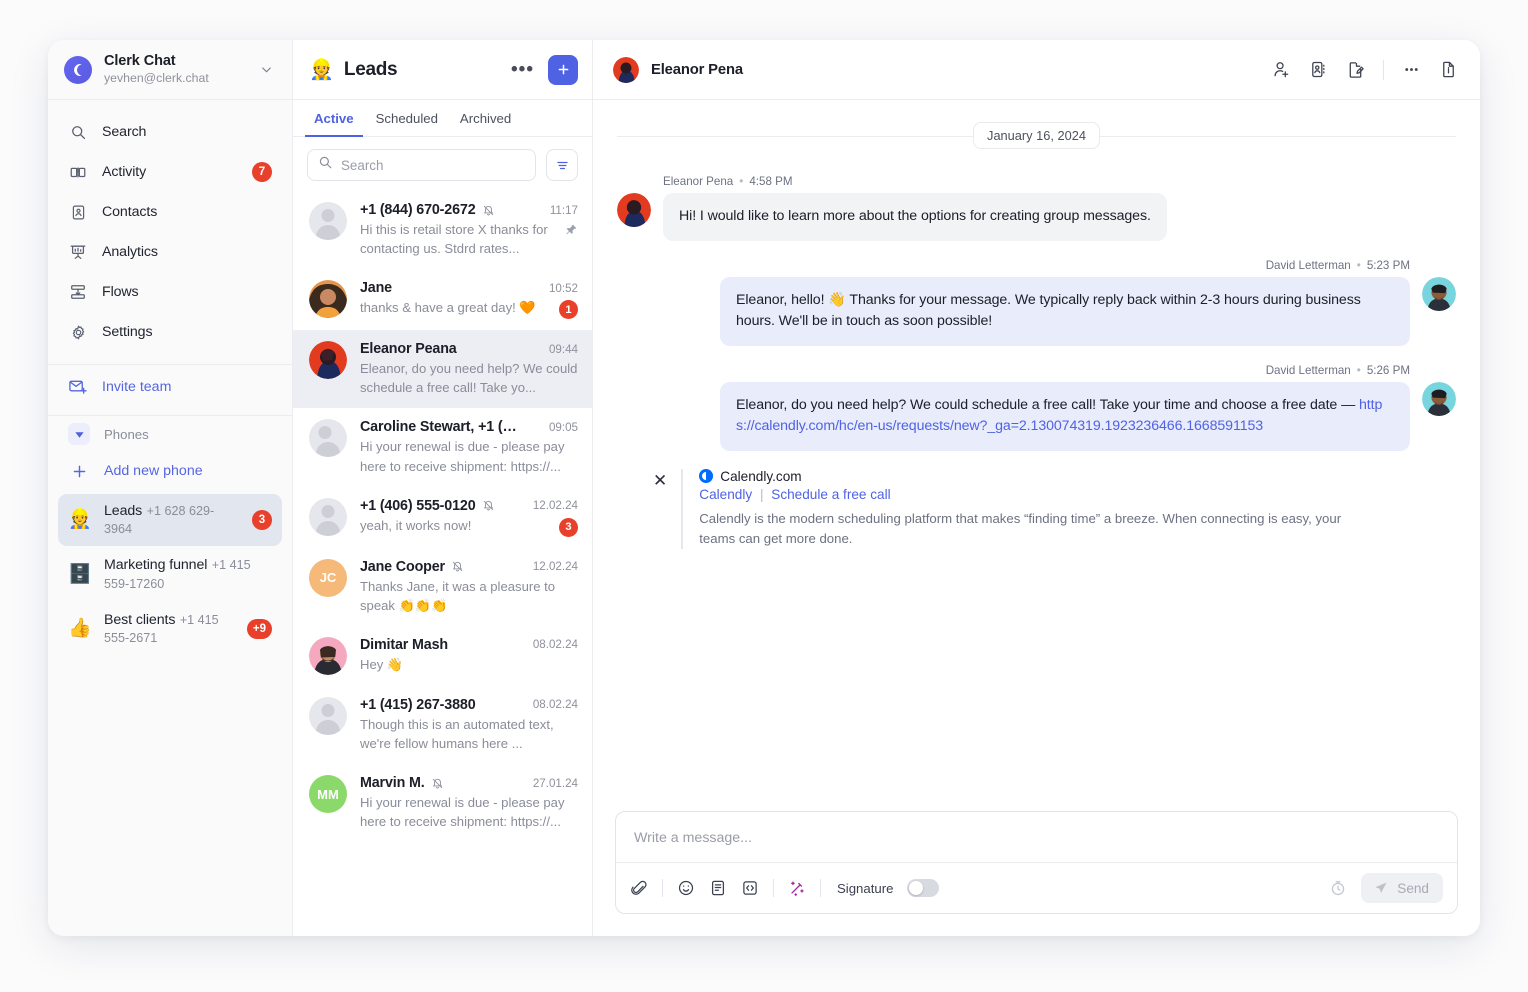 The height and width of the screenshot is (992, 1528). I want to click on add-new-phone-button: Add new phone, so click(170, 471).